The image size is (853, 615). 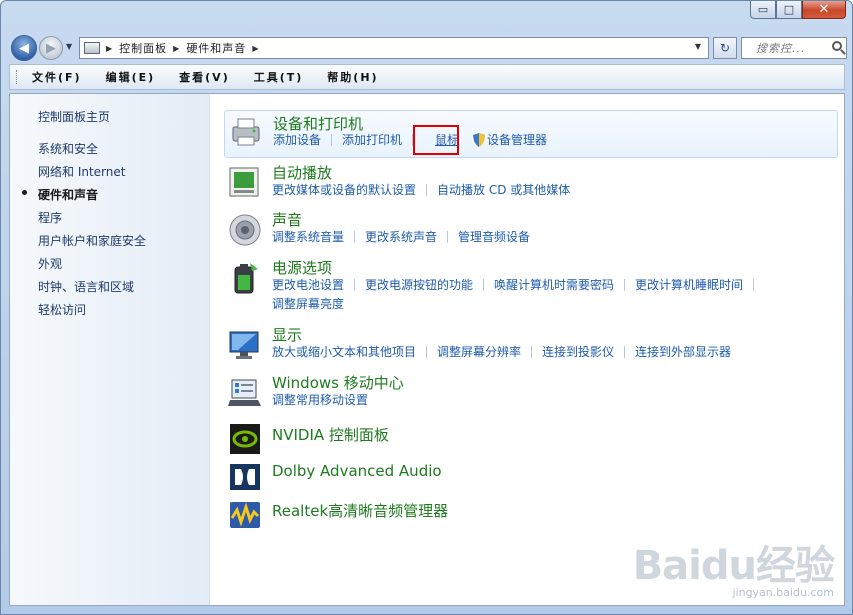 What do you see at coordinates (204, 77) in the screenshot?
I see `menu-view: 查看(V)` at bounding box center [204, 77].